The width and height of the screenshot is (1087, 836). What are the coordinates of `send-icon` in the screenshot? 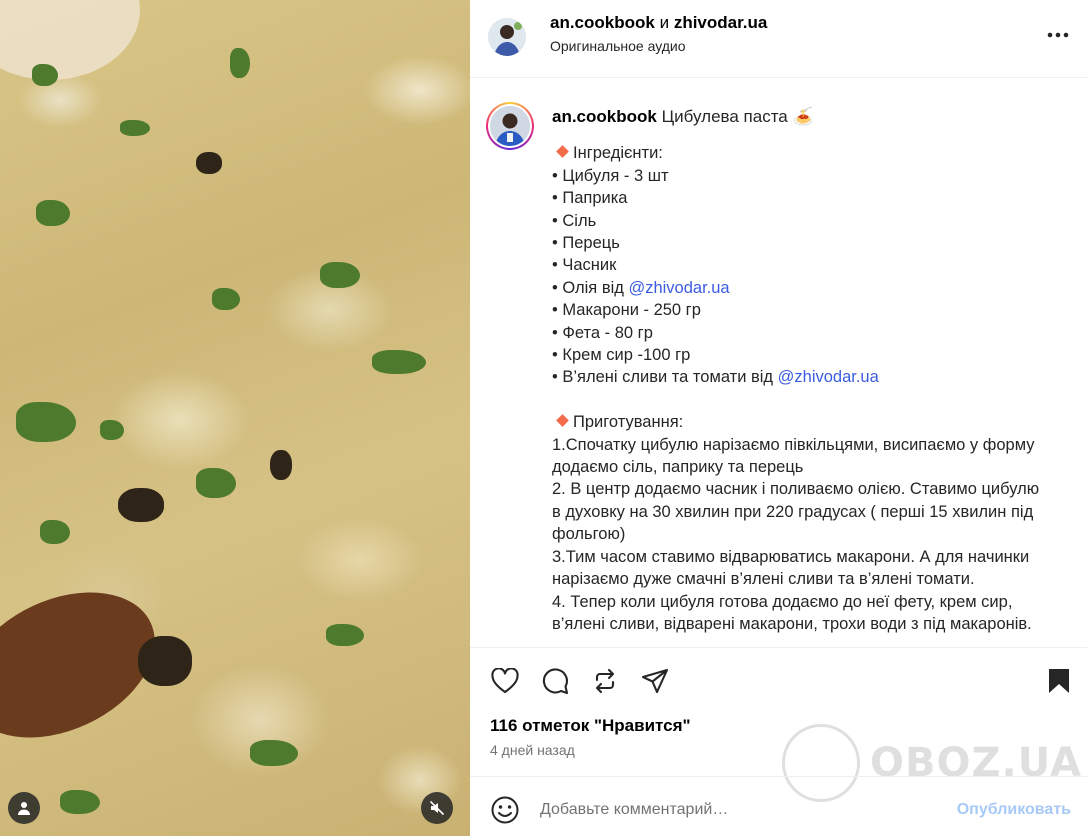 It's located at (655, 681).